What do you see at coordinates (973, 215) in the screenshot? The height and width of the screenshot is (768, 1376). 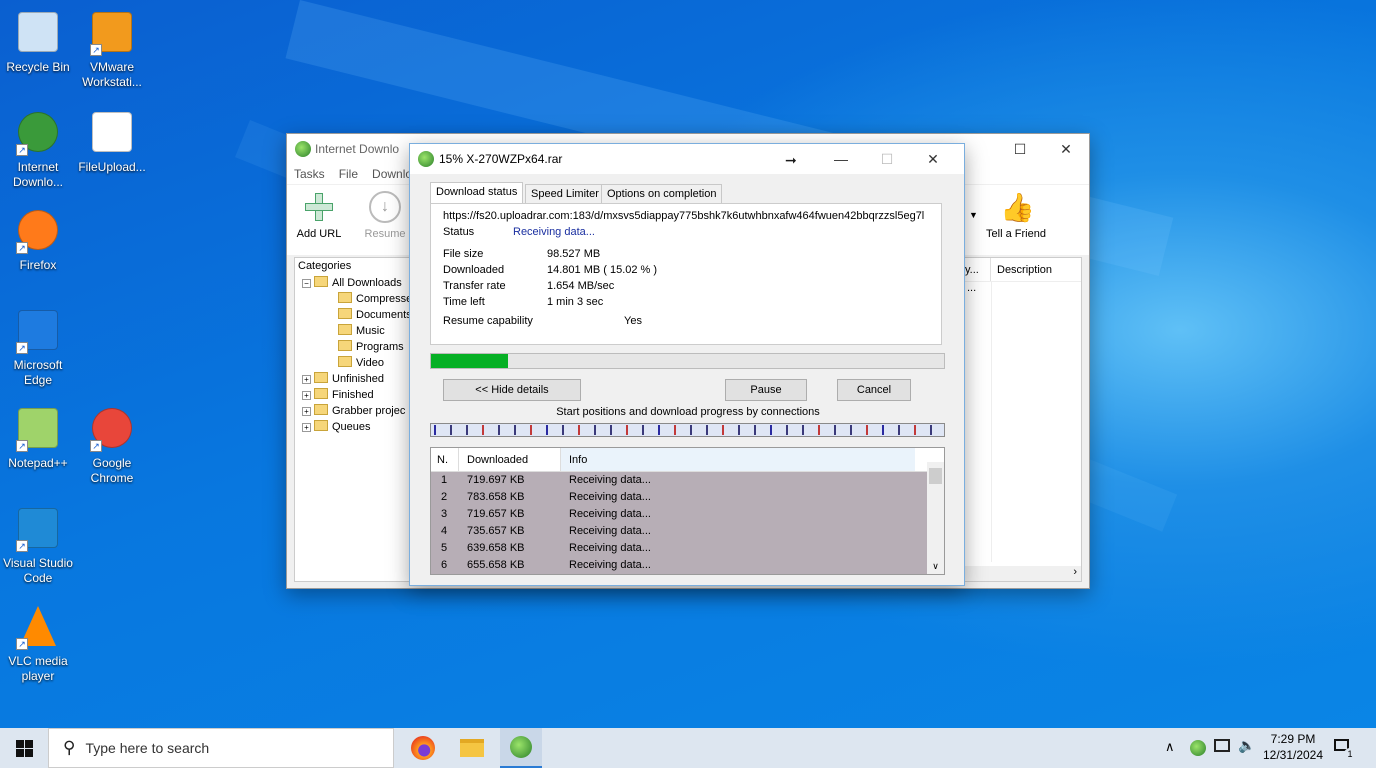 I see `dropdown-arrow-icon: ▼` at bounding box center [973, 215].